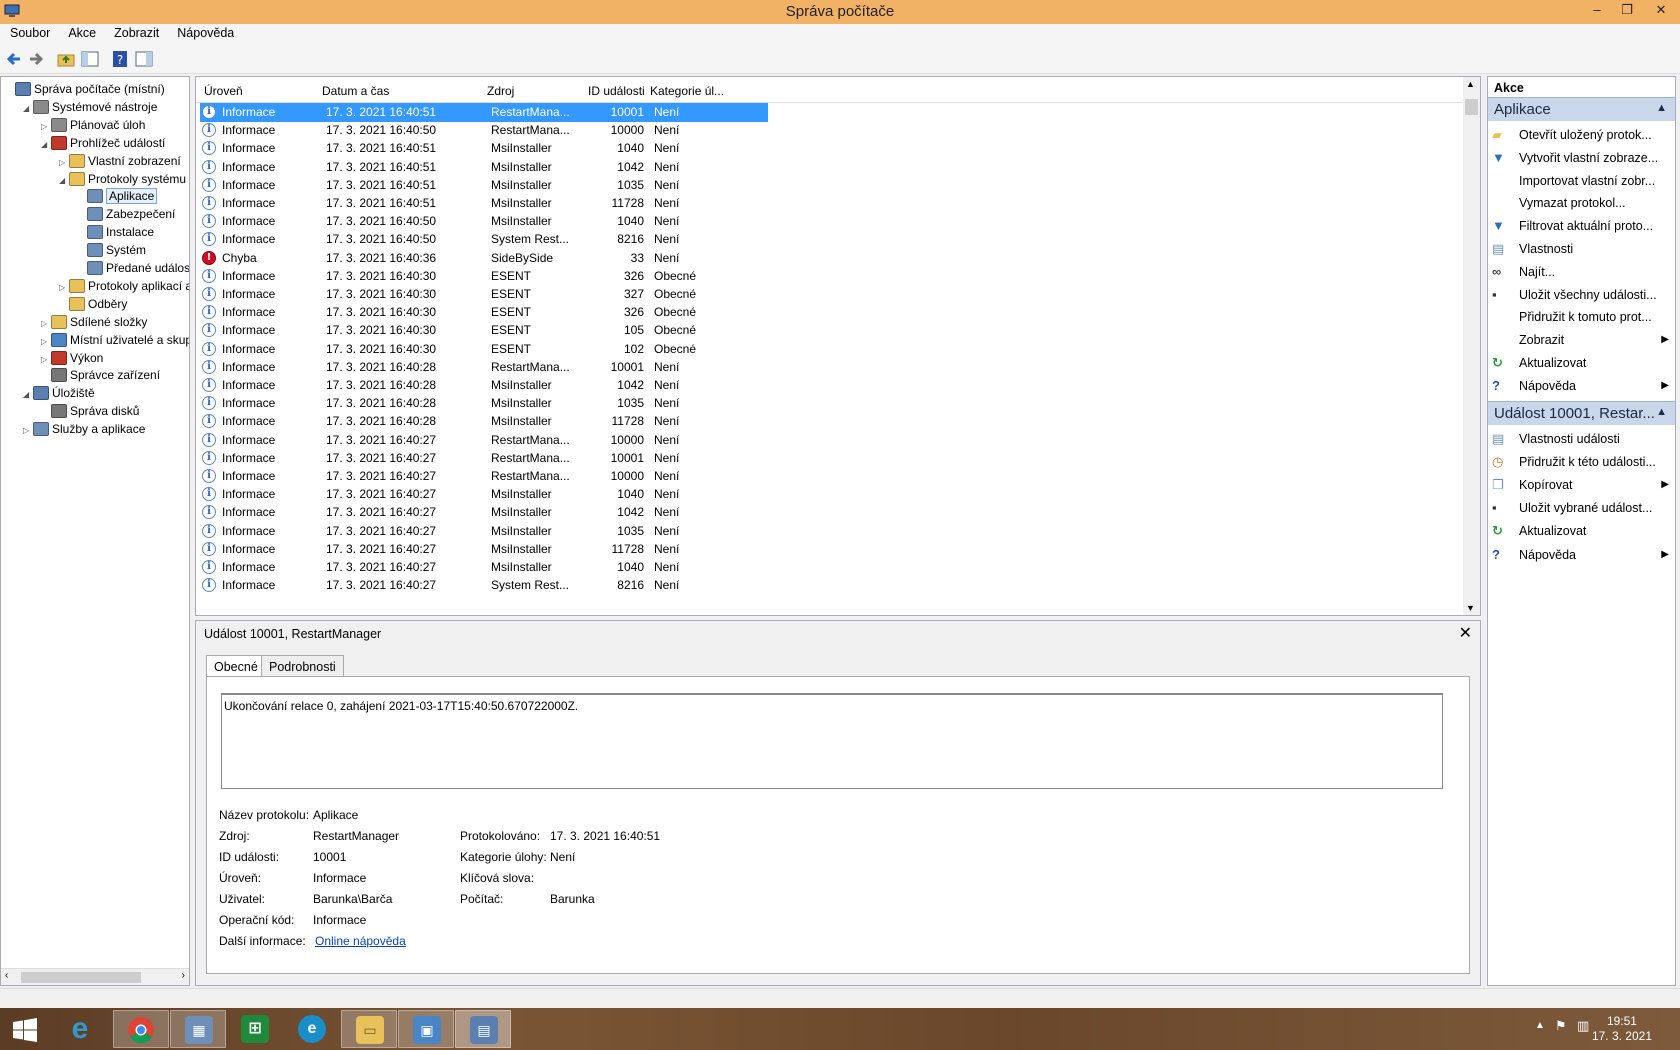 The height and width of the screenshot is (1050, 1680). Describe the element at coordinates (1581, 439) in the screenshot. I see `action-item: ▤ Vlastnosti události` at that location.